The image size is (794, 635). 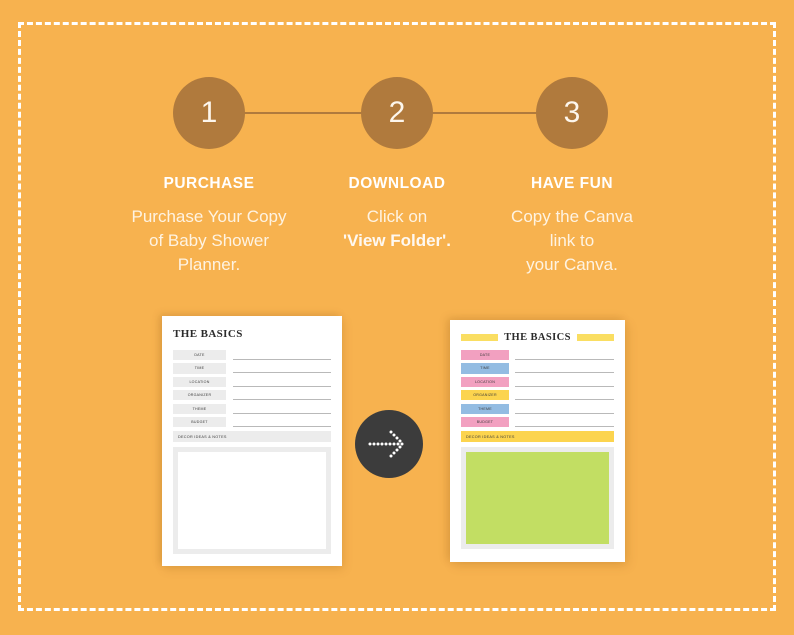 I want to click on step-2-title: DOWNLOAD, so click(x=397, y=183).